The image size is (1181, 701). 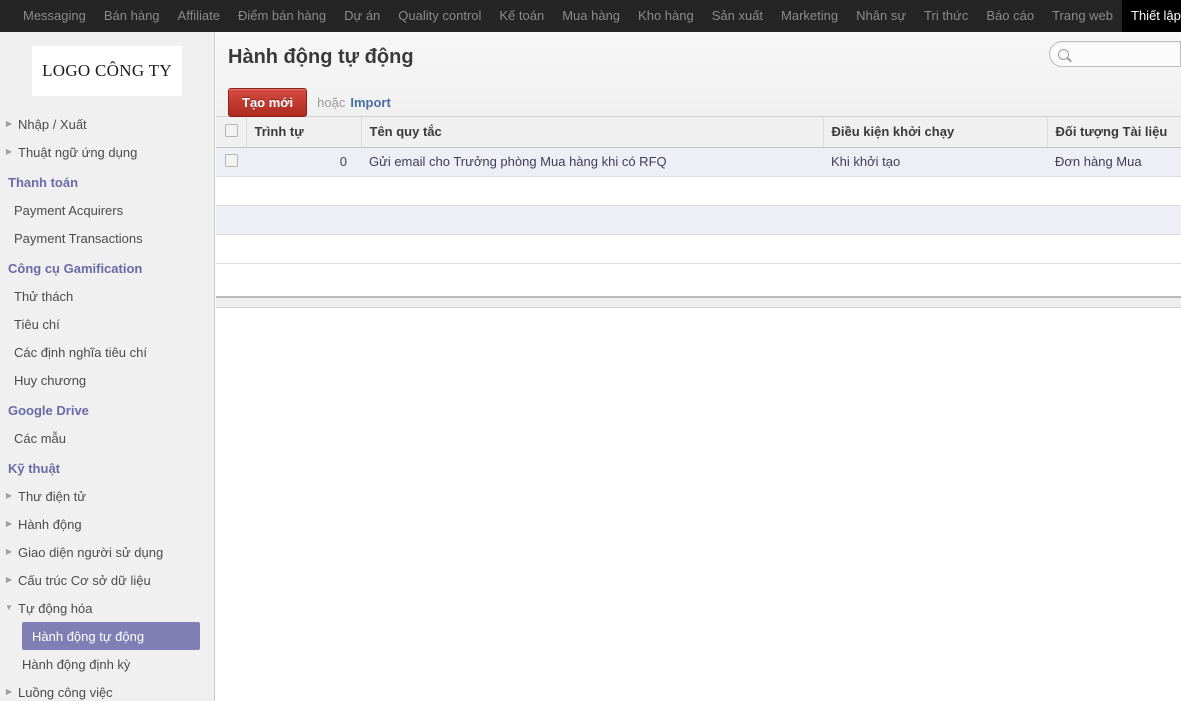 What do you see at coordinates (78, 152) in the screenshot?
I see `sidebar-item-label: Thuật ngữ ứng dụng` at bounding box center [78, 152].